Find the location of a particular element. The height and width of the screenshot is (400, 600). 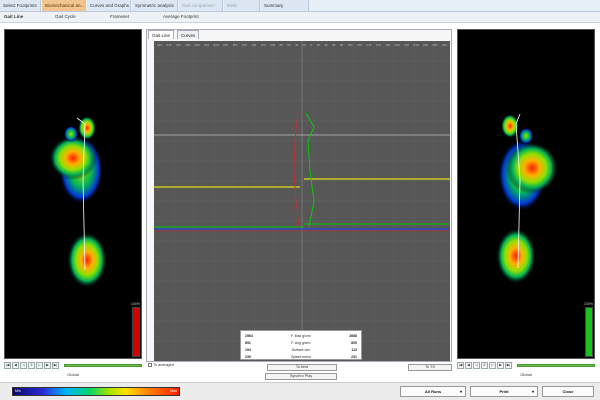

print-label: Print is located at coordinates (504, 391).